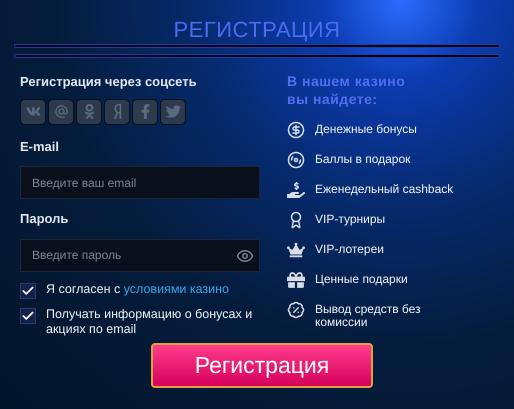 Image resolution: width=514 pixels, height=409 pixels. What do you see at coordinates (140, 182) in the screenshot?
I see `email-field: Введите ваш email` at bounding box center [140, 182].